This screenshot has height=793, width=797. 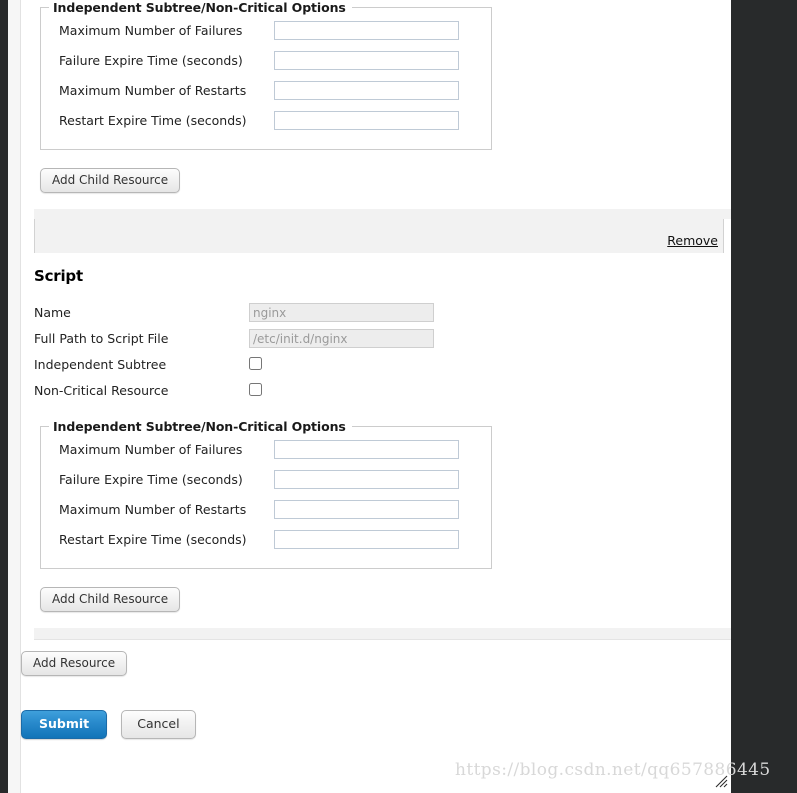 I want to click on right-chrome-edge, so click(x=764, y=396).